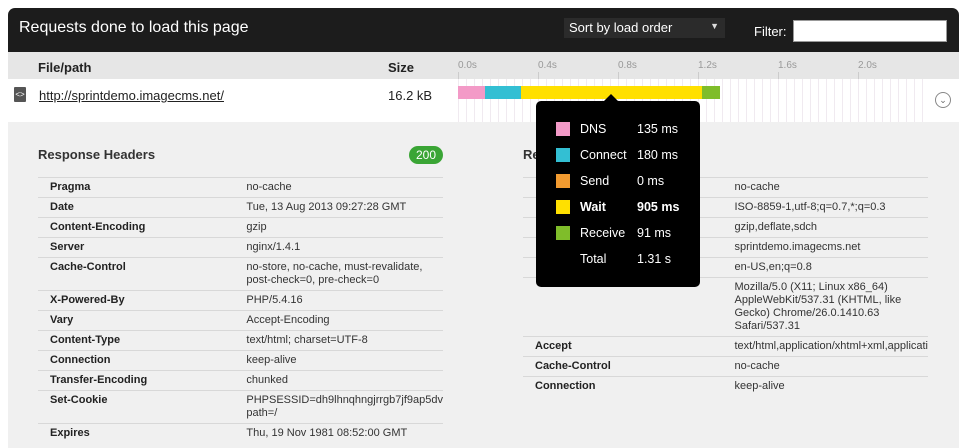 This screenshot has width=967, height=448. Describe the element at coordinates (338, 380) in the screenshot. I see `header-value: chunked` at that location.